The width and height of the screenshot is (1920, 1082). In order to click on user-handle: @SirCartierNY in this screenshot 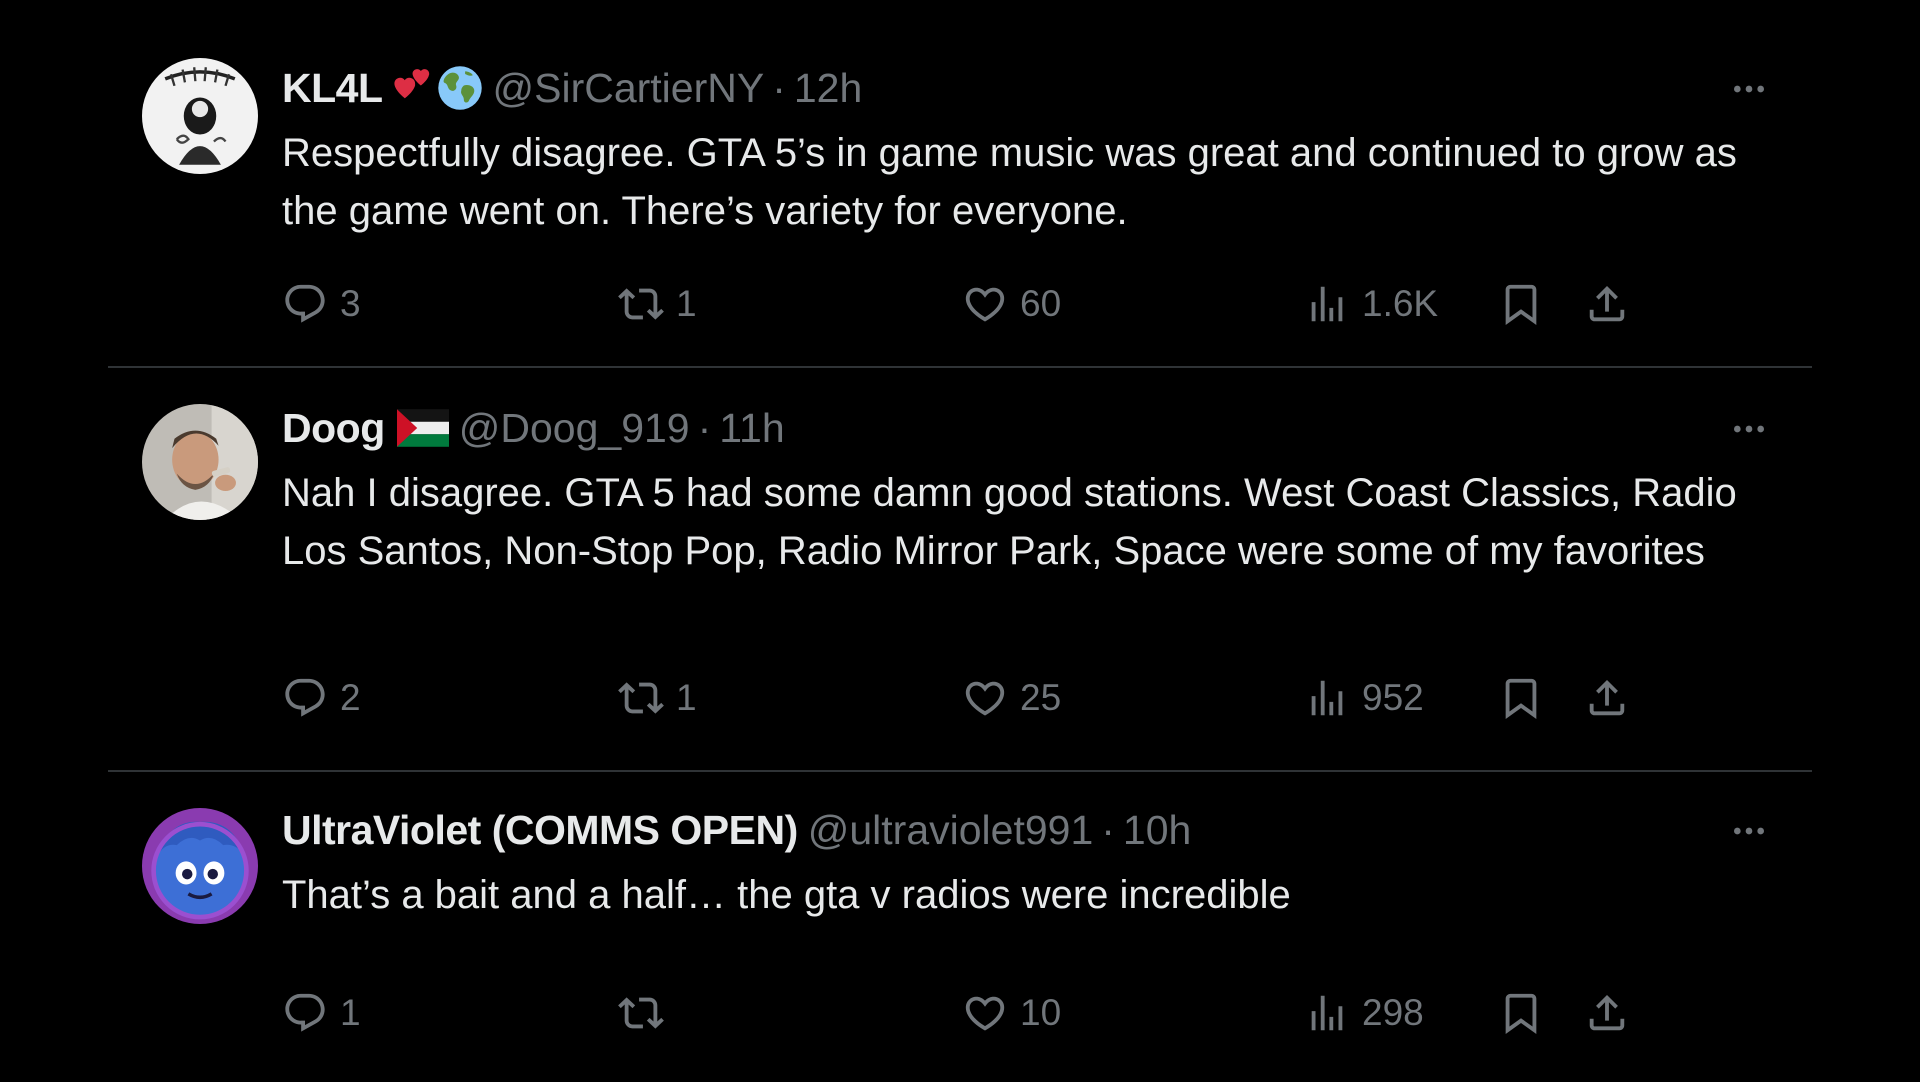, I will do `click(629, 88)`.